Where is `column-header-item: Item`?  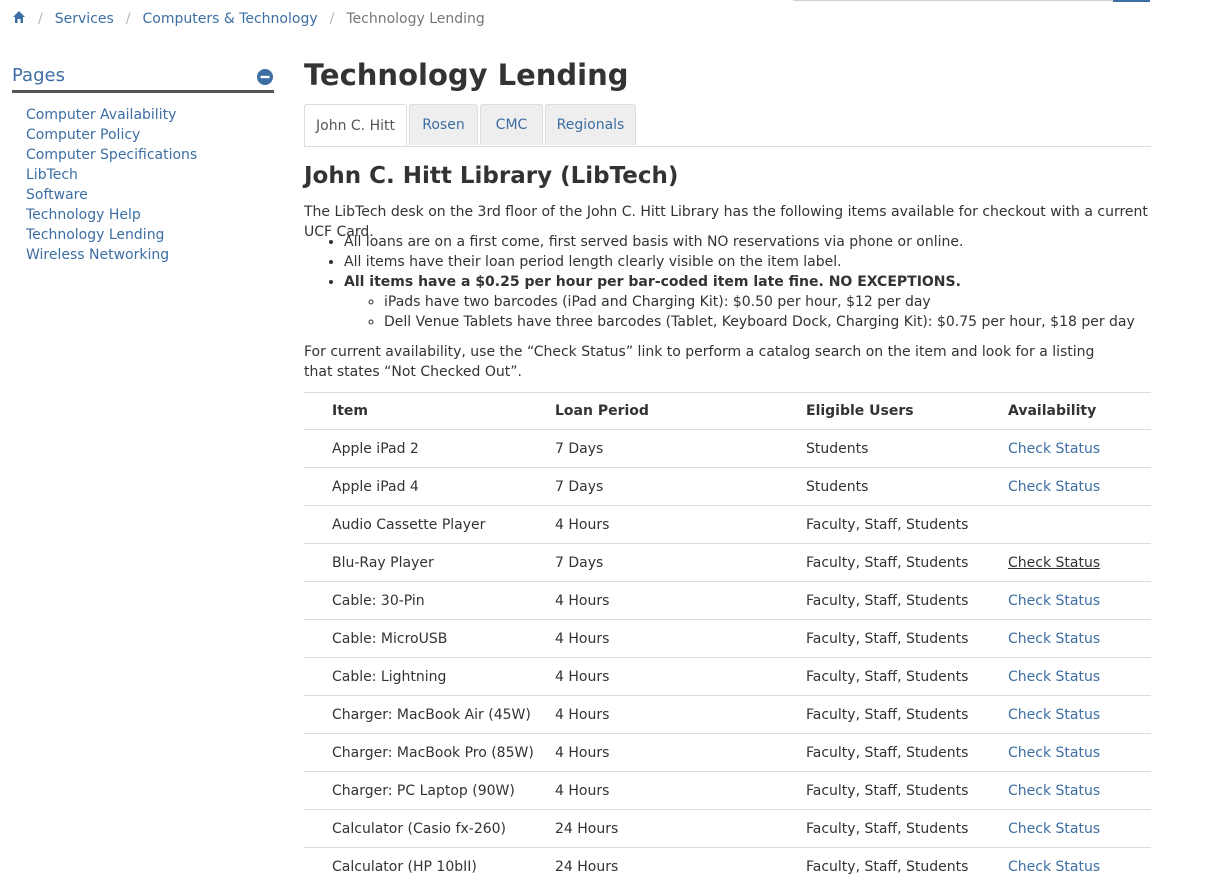
column-header-item: Item is located at coordinates (429, 411).